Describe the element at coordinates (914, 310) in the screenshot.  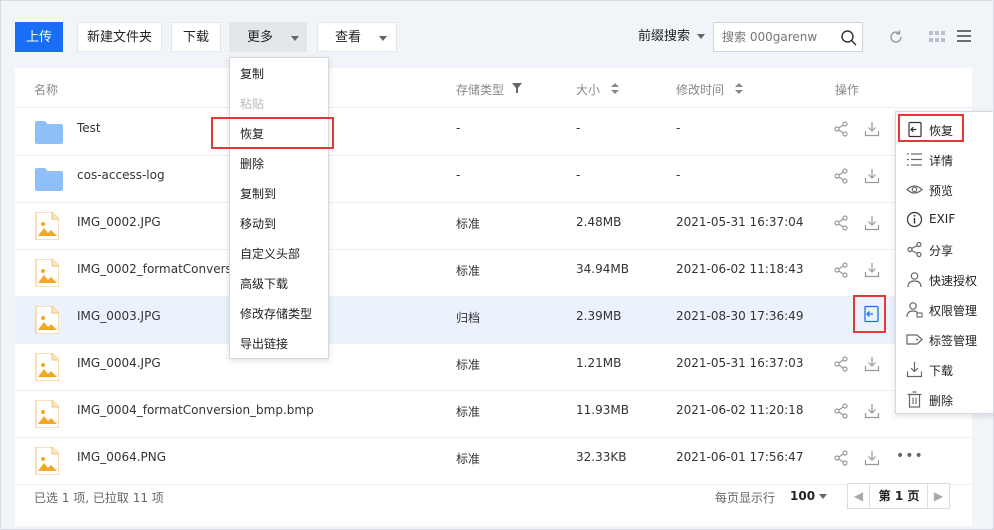
I see `user-lock-icon` at that location.